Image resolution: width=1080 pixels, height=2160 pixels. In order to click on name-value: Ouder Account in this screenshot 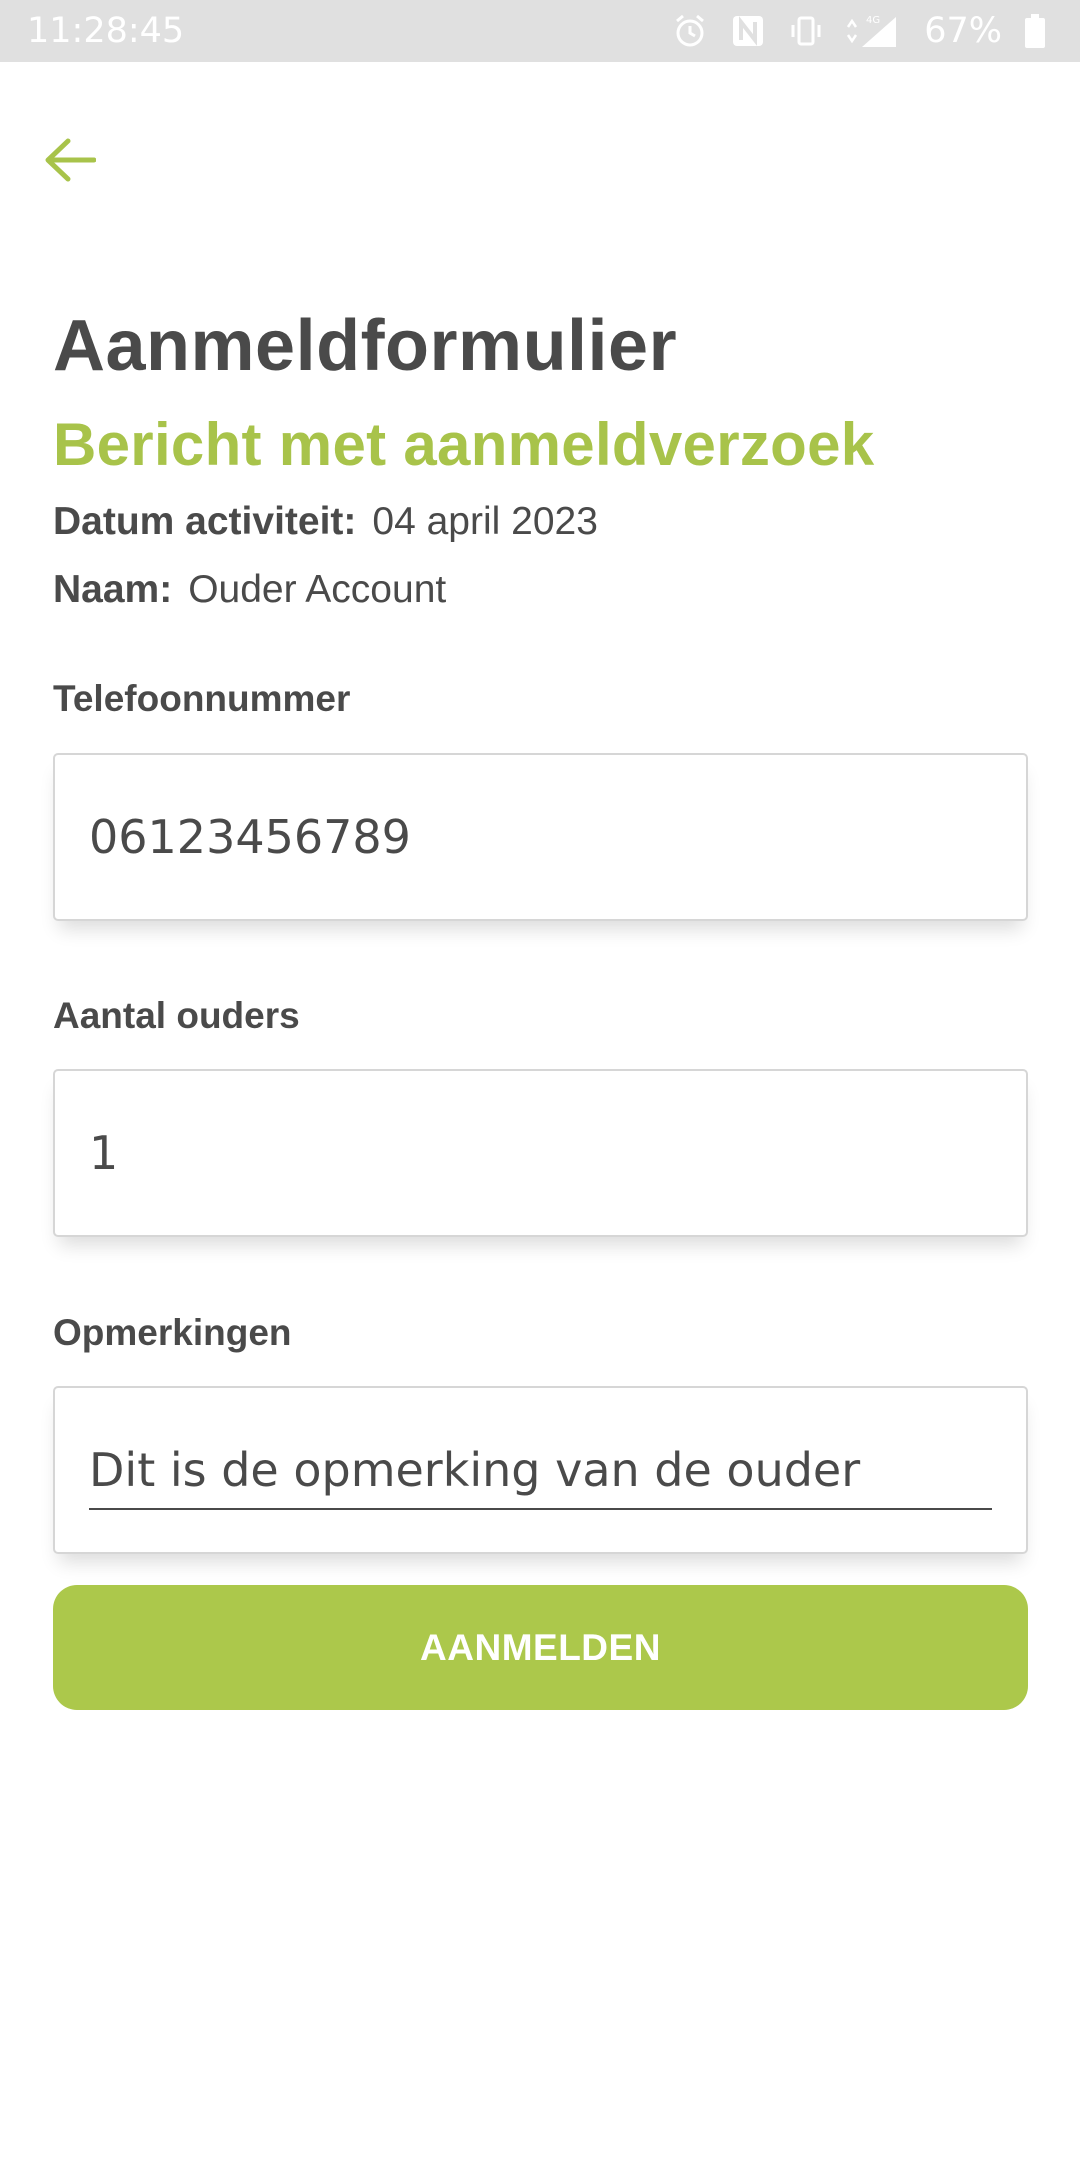, I will do `click(317, 589)`.